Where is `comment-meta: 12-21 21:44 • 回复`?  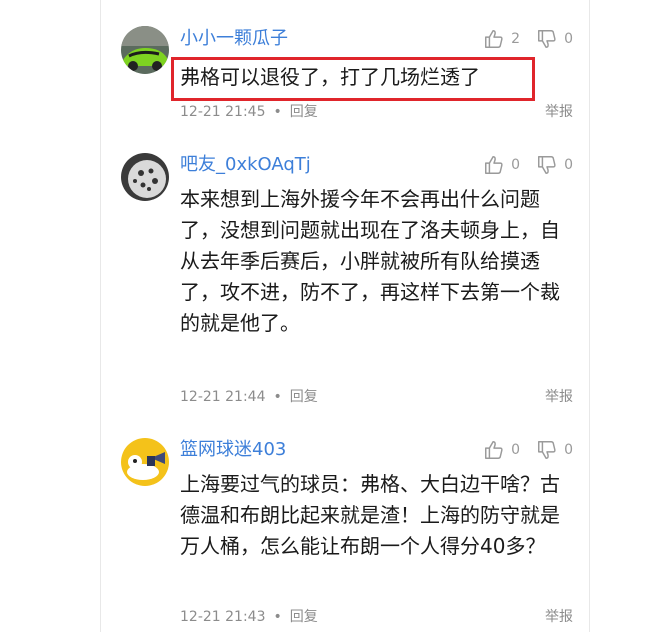 comment-meta: 12-21 21:44 • 回复 is located at coordinates (249, 397).